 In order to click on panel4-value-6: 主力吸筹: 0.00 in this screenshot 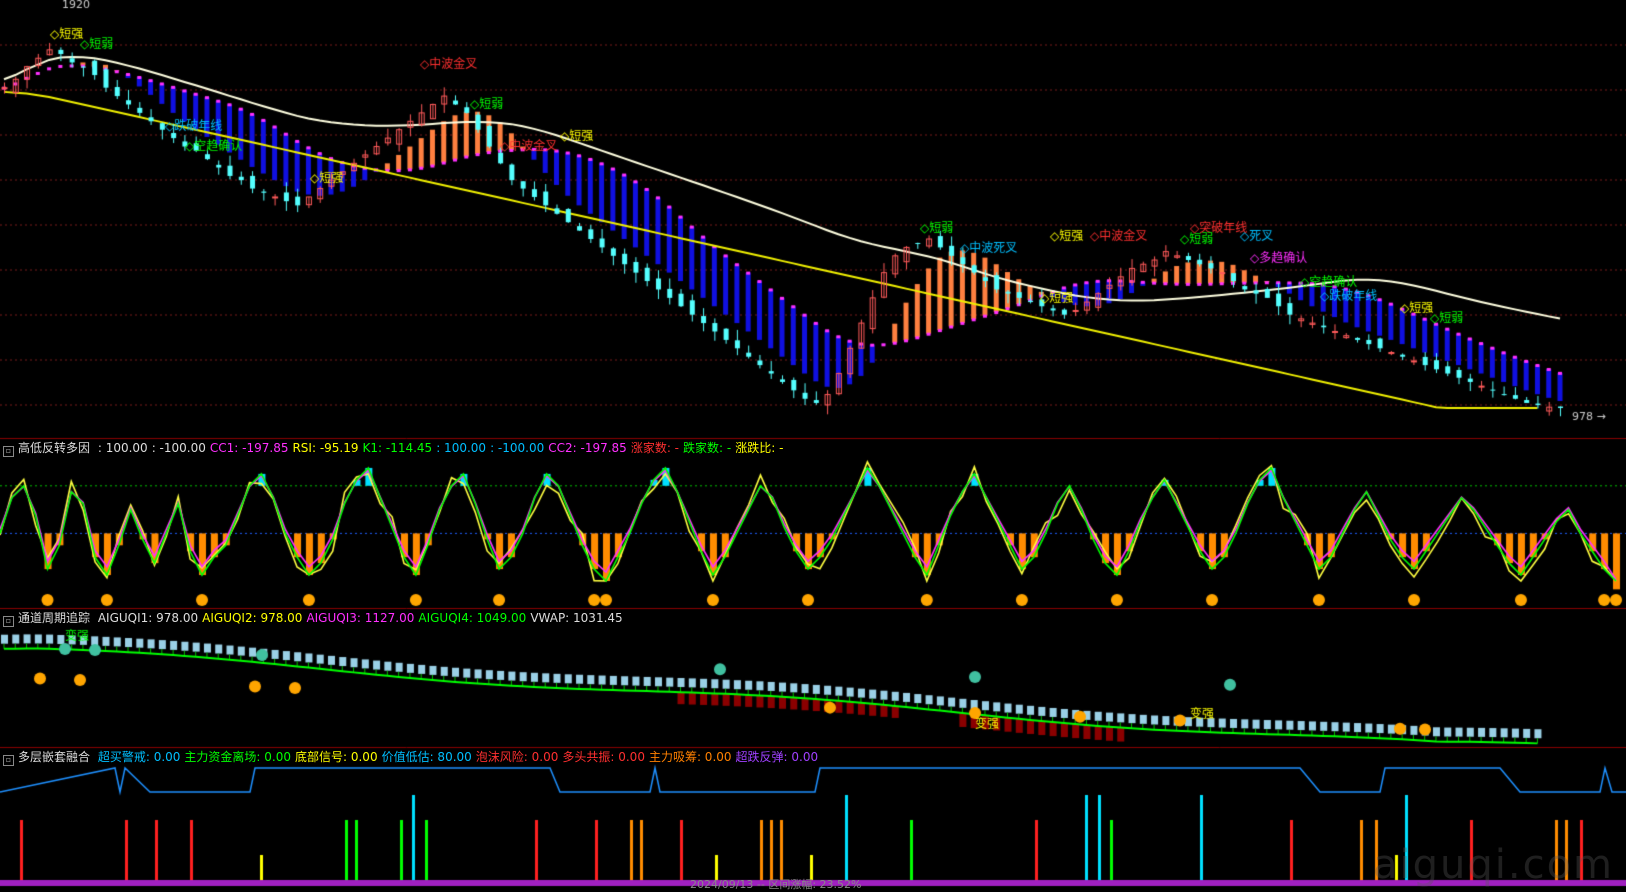, I will do `click(690, 757)`.